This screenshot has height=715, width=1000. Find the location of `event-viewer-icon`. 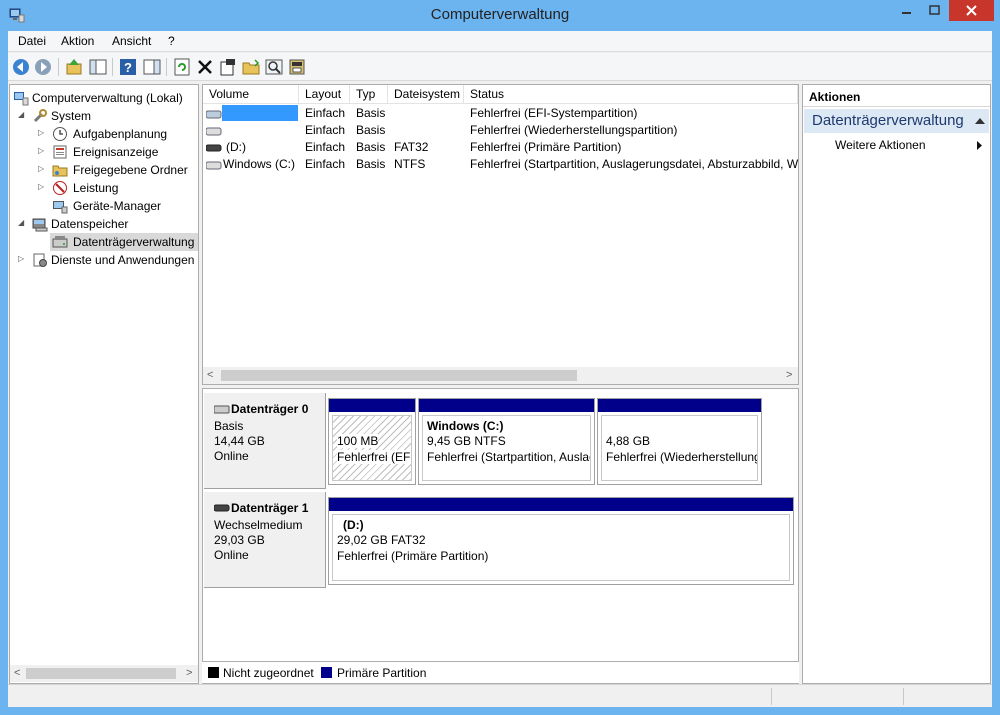

event-viewer-icon is located at coordinates (60, 152).